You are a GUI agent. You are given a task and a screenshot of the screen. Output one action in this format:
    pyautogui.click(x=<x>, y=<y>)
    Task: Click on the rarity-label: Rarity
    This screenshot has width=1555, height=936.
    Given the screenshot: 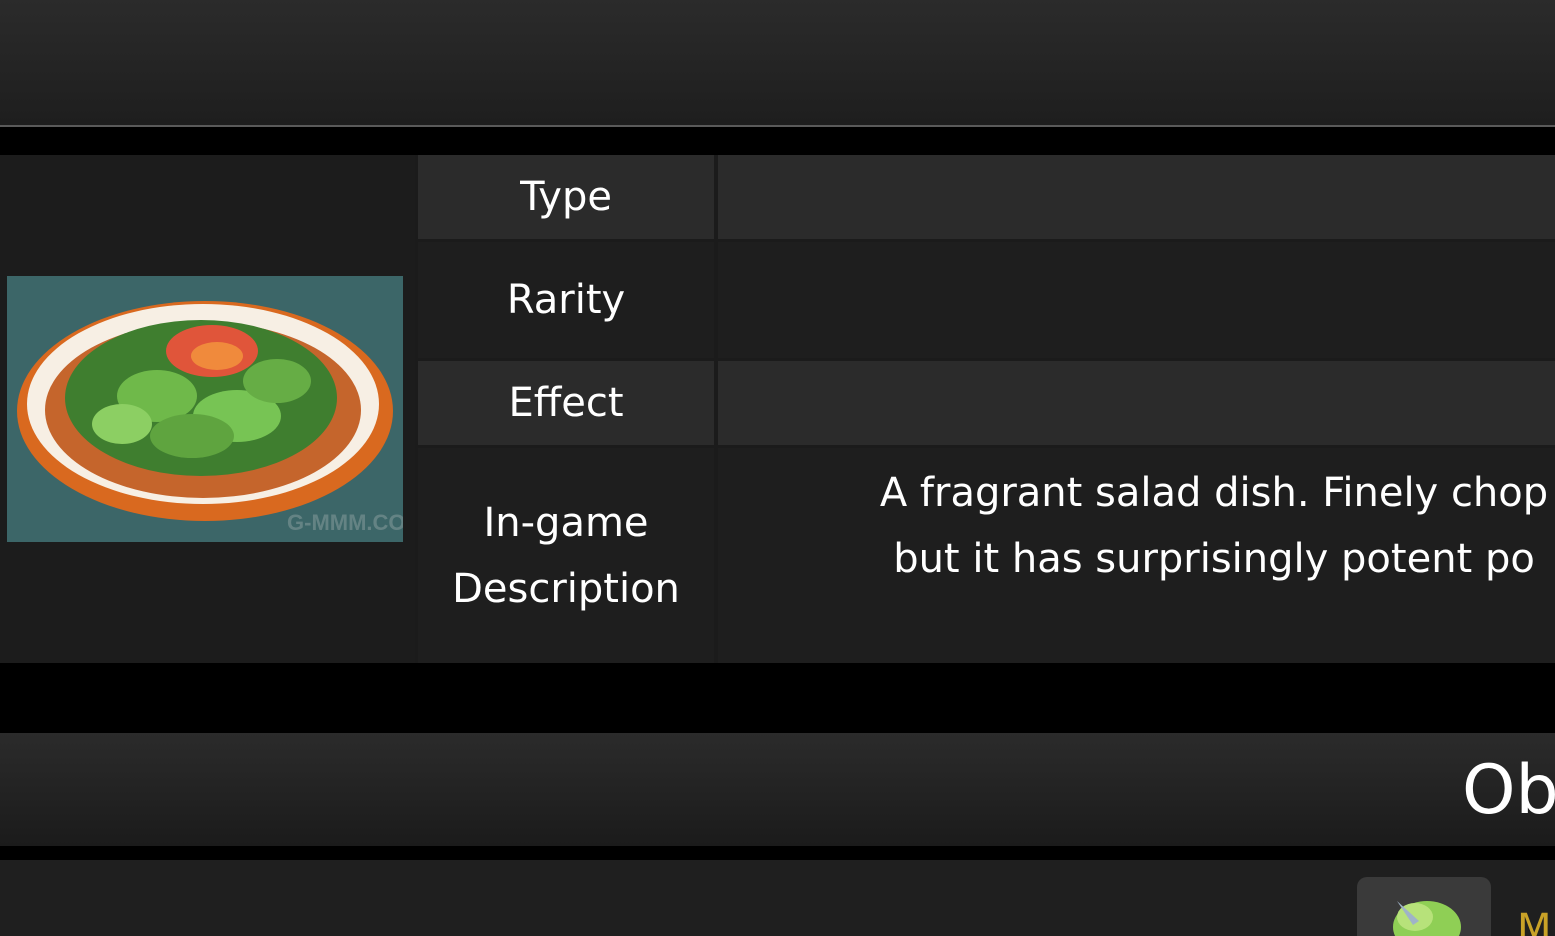 What is the action you would take?
    pyautogui.click(x=566, y=300)
    